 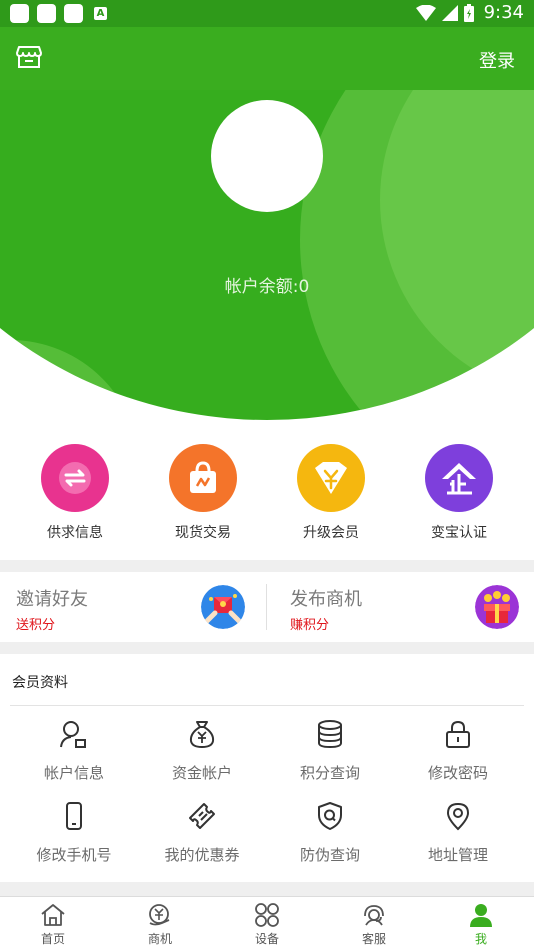 I want to click on money-bag-icon, so click(x=202, y=734).